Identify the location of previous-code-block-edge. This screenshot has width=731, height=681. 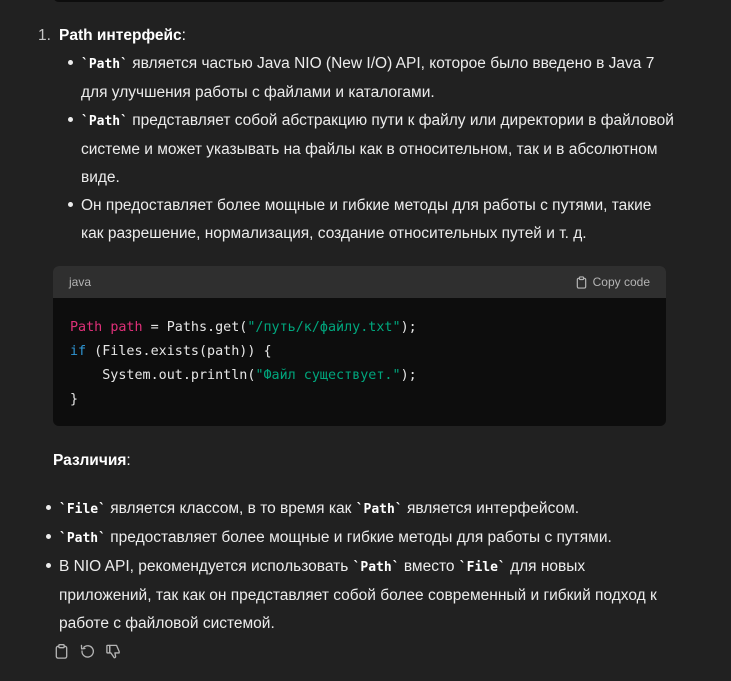
(359, 1).